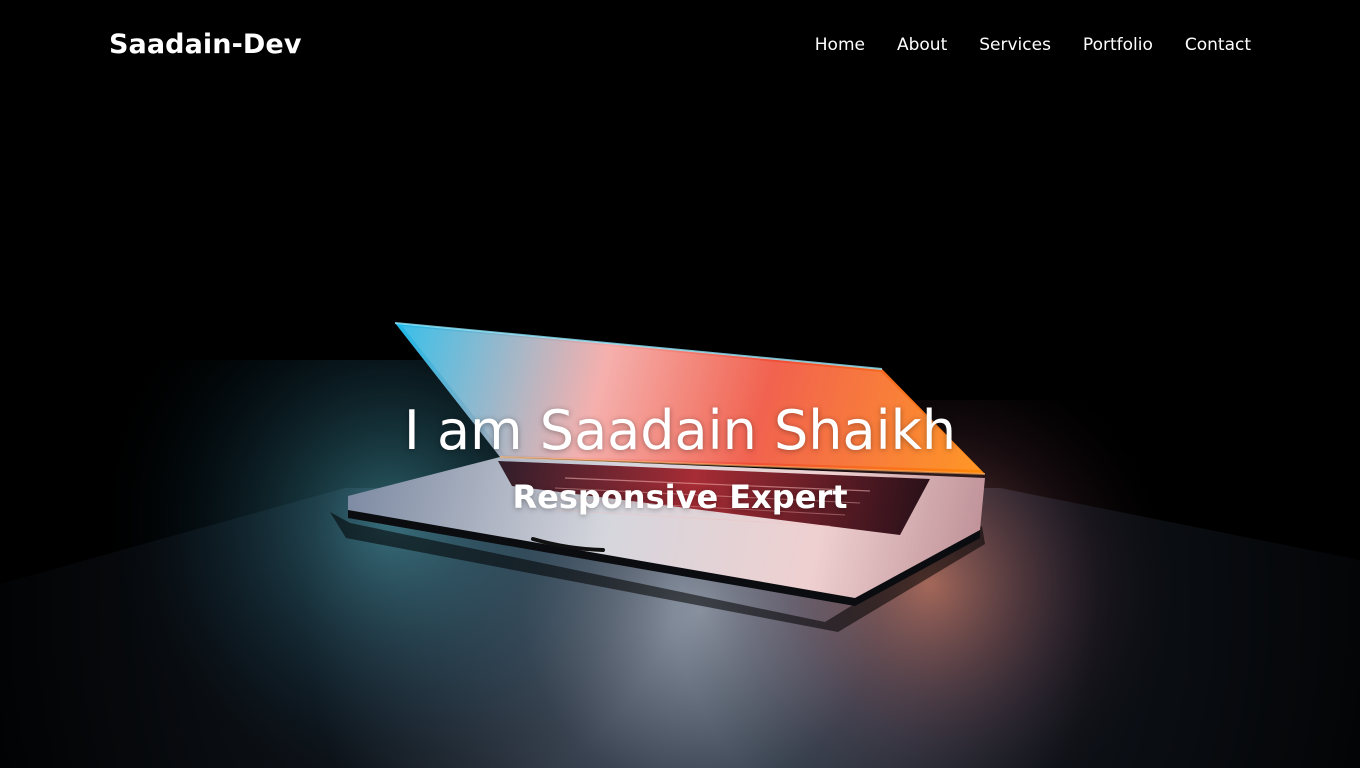  What do you see at coordinates (680, 497) in the screenshot?
I see `hero-subtitle: Responsive Expert` at bounding box center [680, 497].